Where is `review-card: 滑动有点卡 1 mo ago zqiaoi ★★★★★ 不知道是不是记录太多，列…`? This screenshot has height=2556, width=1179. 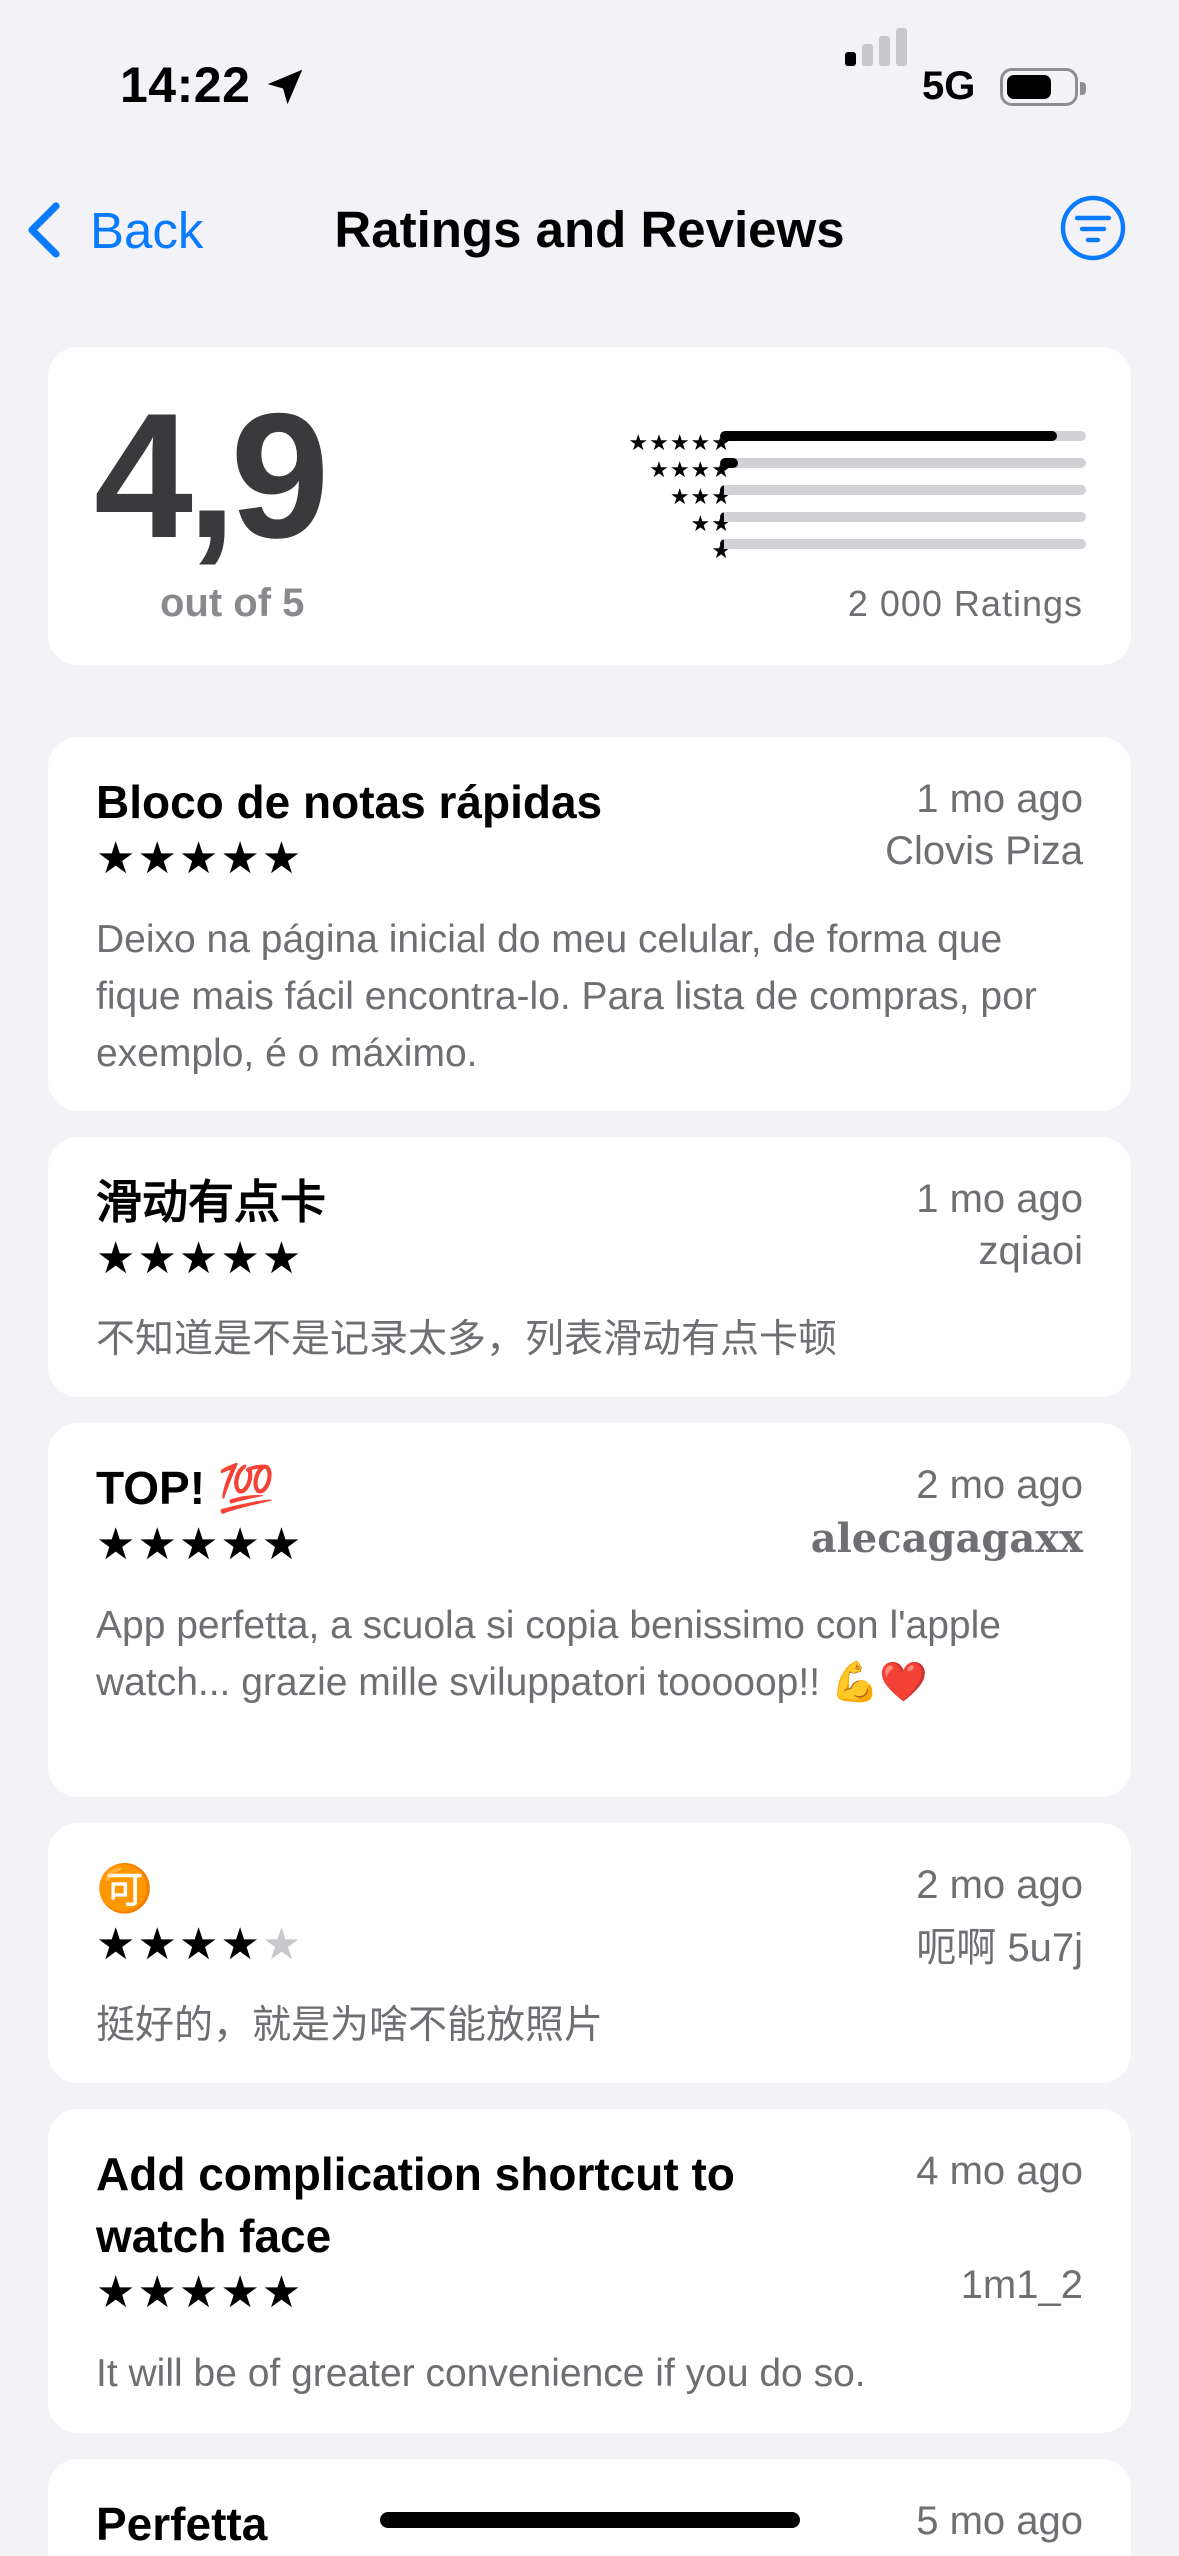
review-card: 滑动有点卡 1 mo ago zqiaoi ★★★★★ 不知道是不是记录太多，列… is located at coordinates (589, 1267).